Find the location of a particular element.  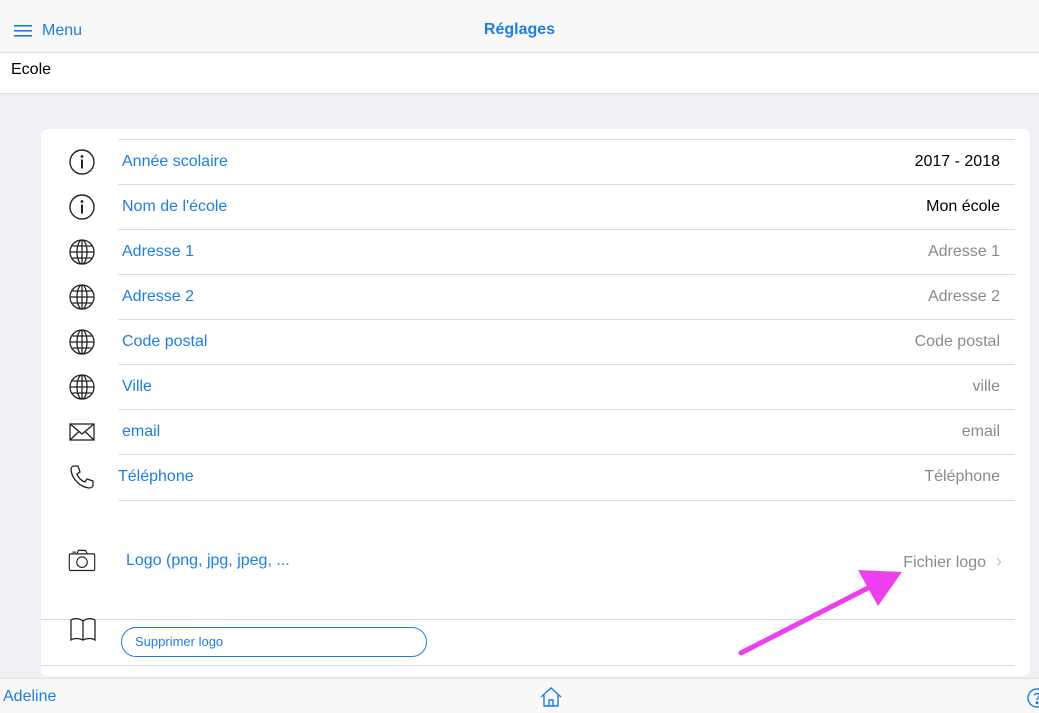

setting-value: ville is located at coordinates (986, 387).